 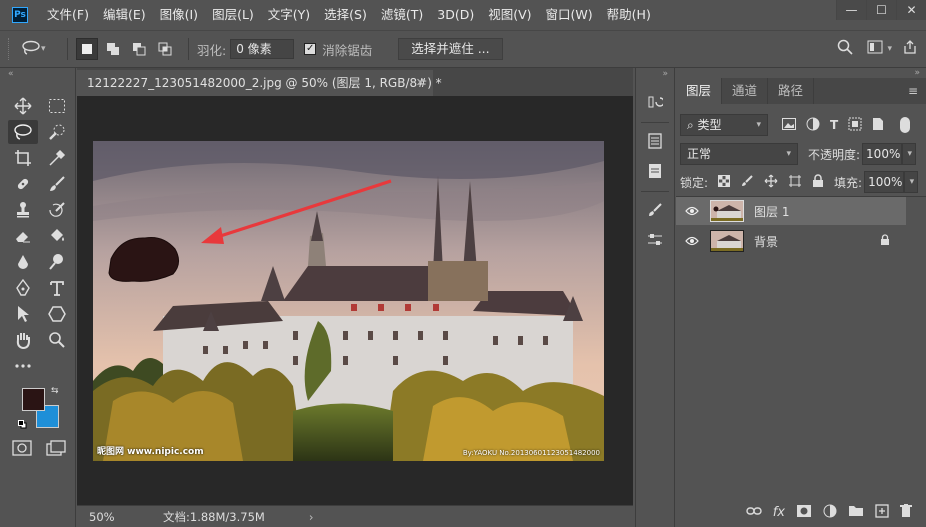 I want to click on layer-row: 图层 1, so click(x=791, y=211).